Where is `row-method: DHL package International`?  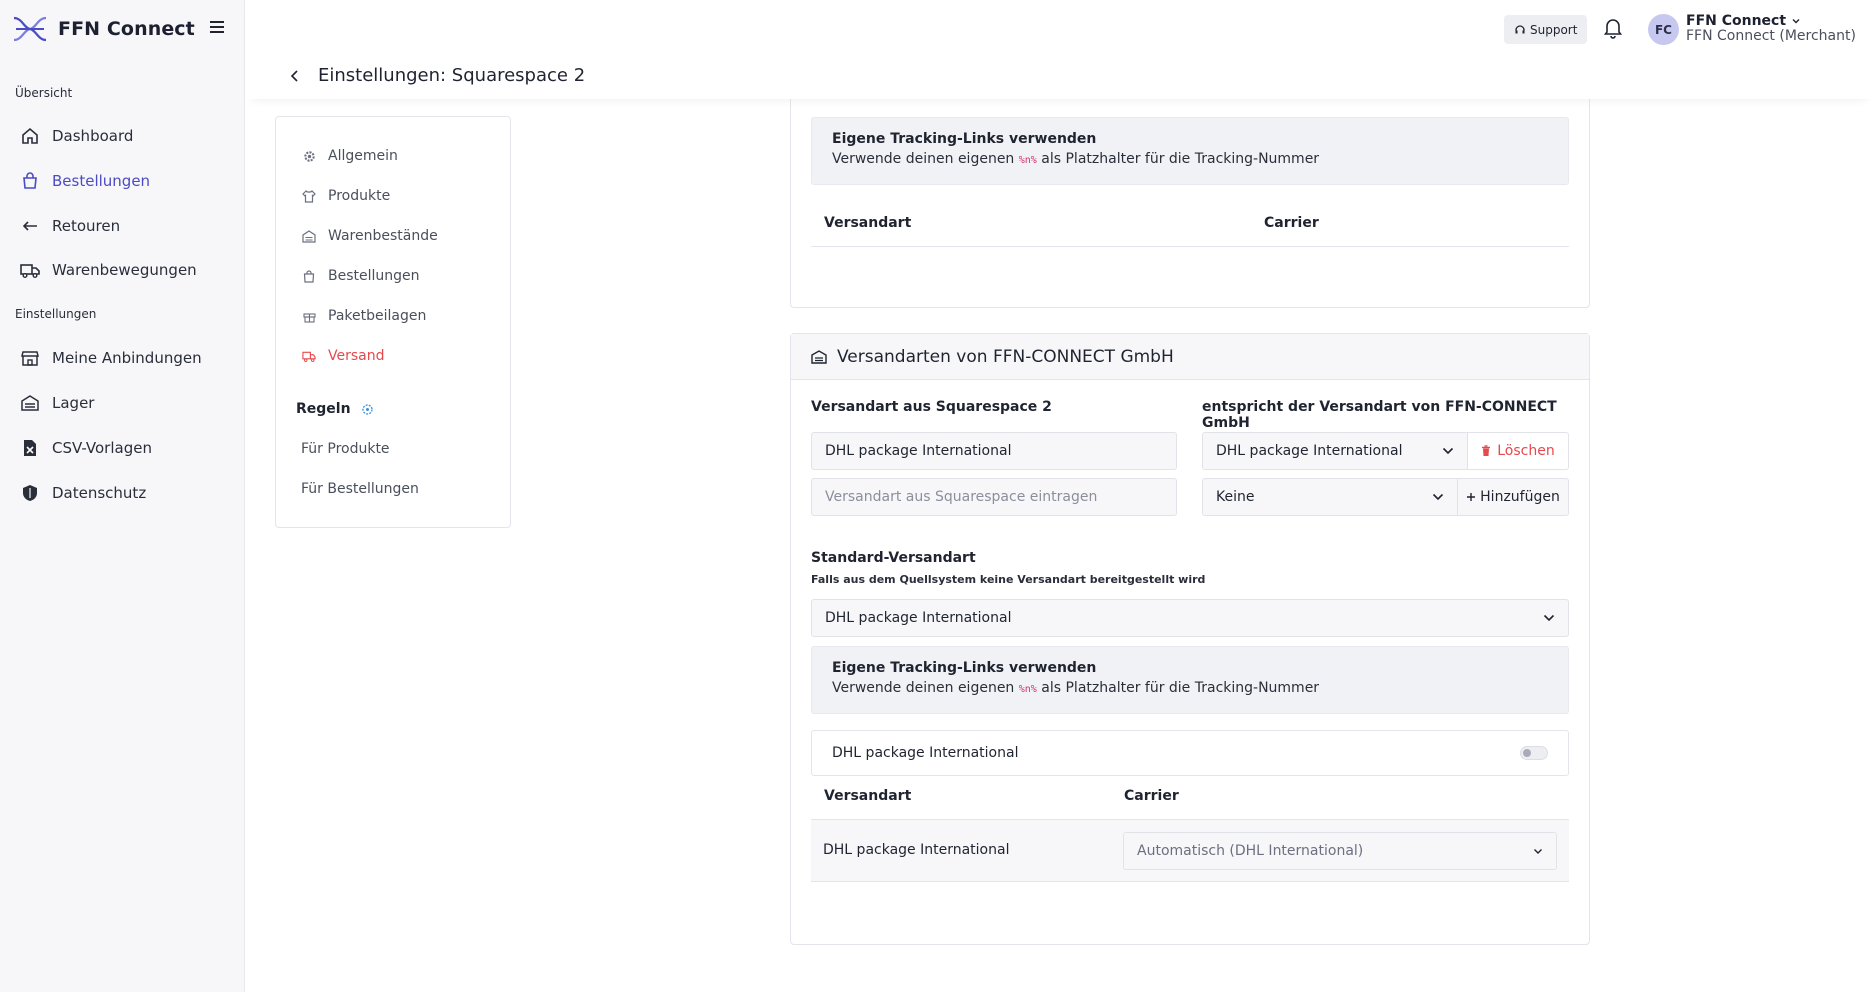
row-method: DHL package International is located at coordinates (916, 850).